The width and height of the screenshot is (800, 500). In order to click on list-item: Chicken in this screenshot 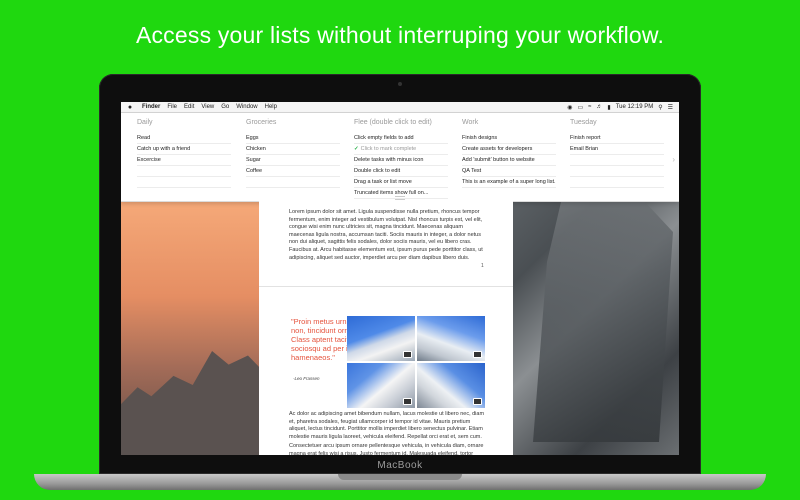, I will do `click(293, 149)`.